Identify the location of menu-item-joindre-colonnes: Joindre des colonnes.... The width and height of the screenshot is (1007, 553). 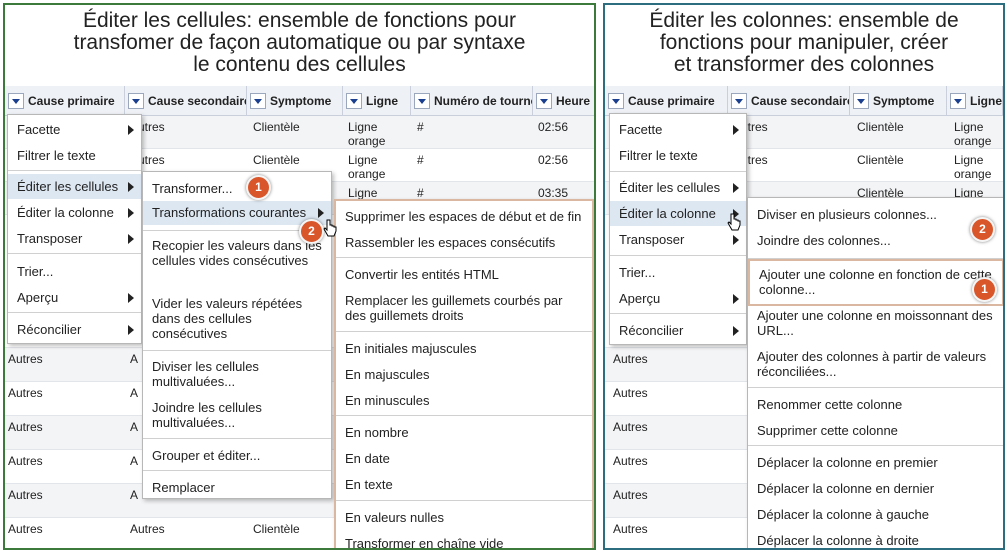
(875, 240).